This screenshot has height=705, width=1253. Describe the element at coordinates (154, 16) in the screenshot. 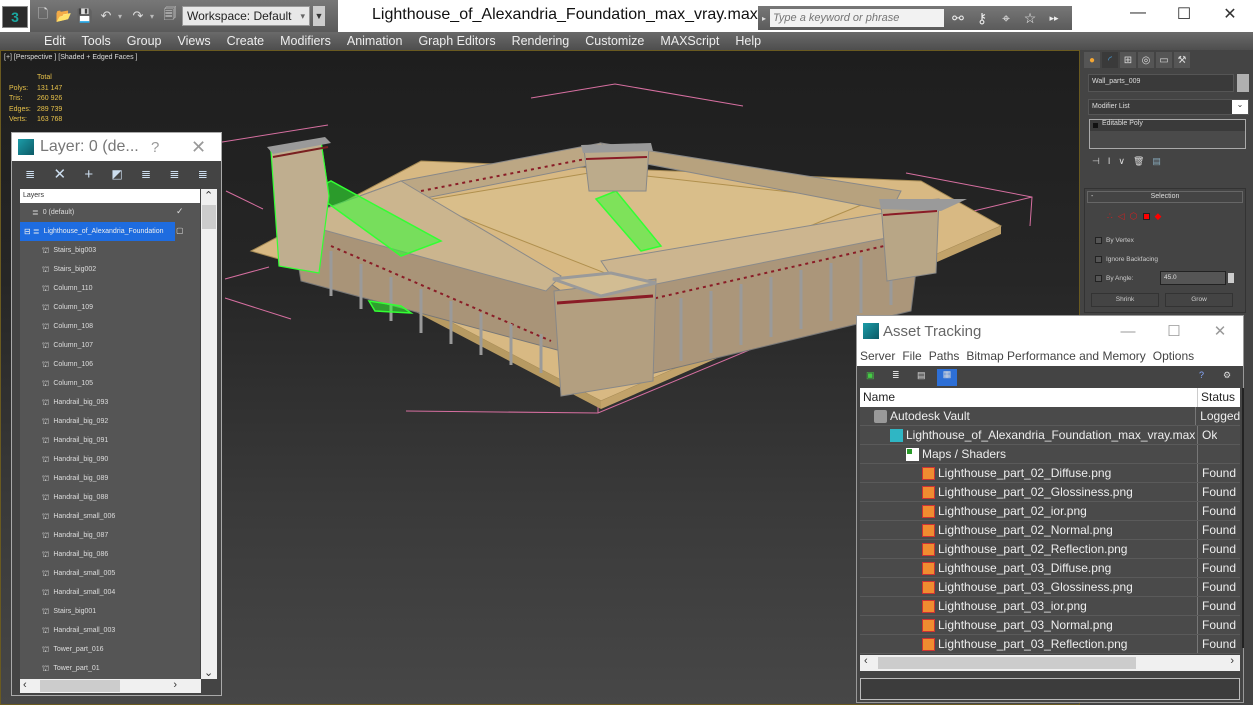

I see `redo-dropdown-icon: ▾` at that location.